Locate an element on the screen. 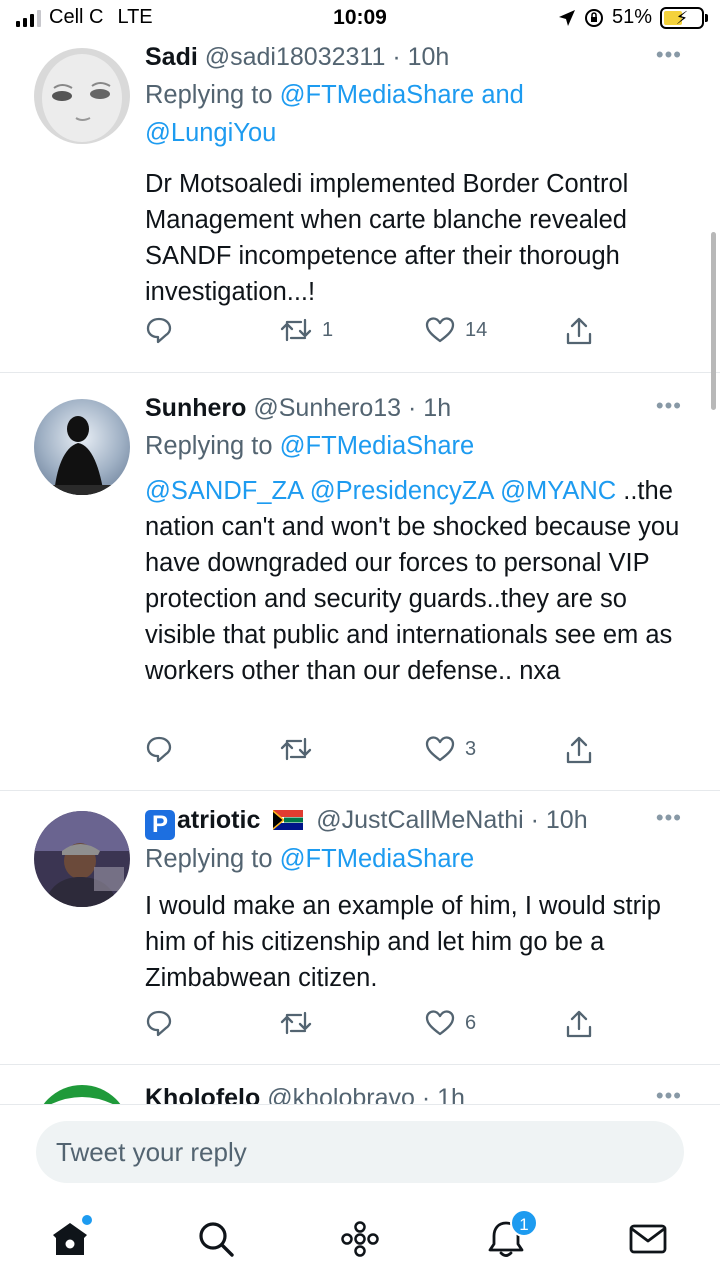 Image resolution: width=720 pixels, height=1280 pixels. bottom-tab-bar: 1 is located at coordinates (360, 1242).